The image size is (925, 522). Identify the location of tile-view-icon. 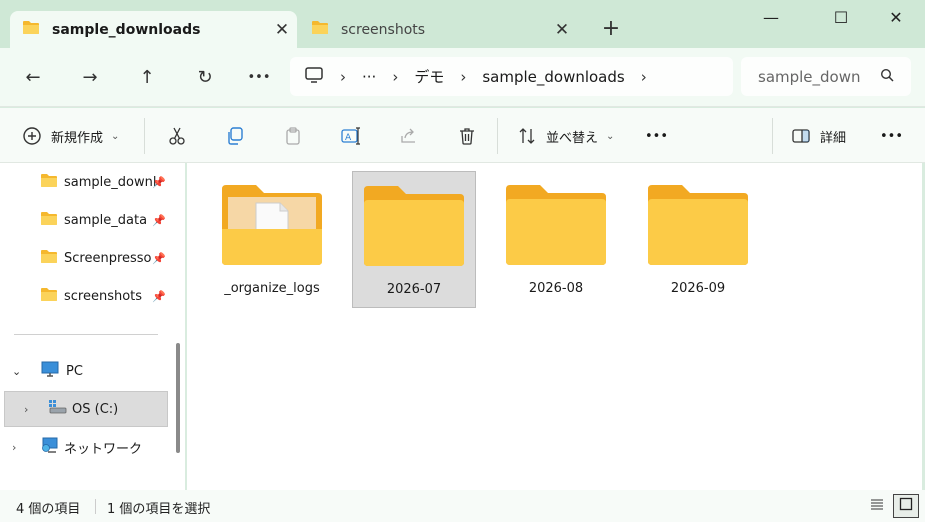
(906, 506).